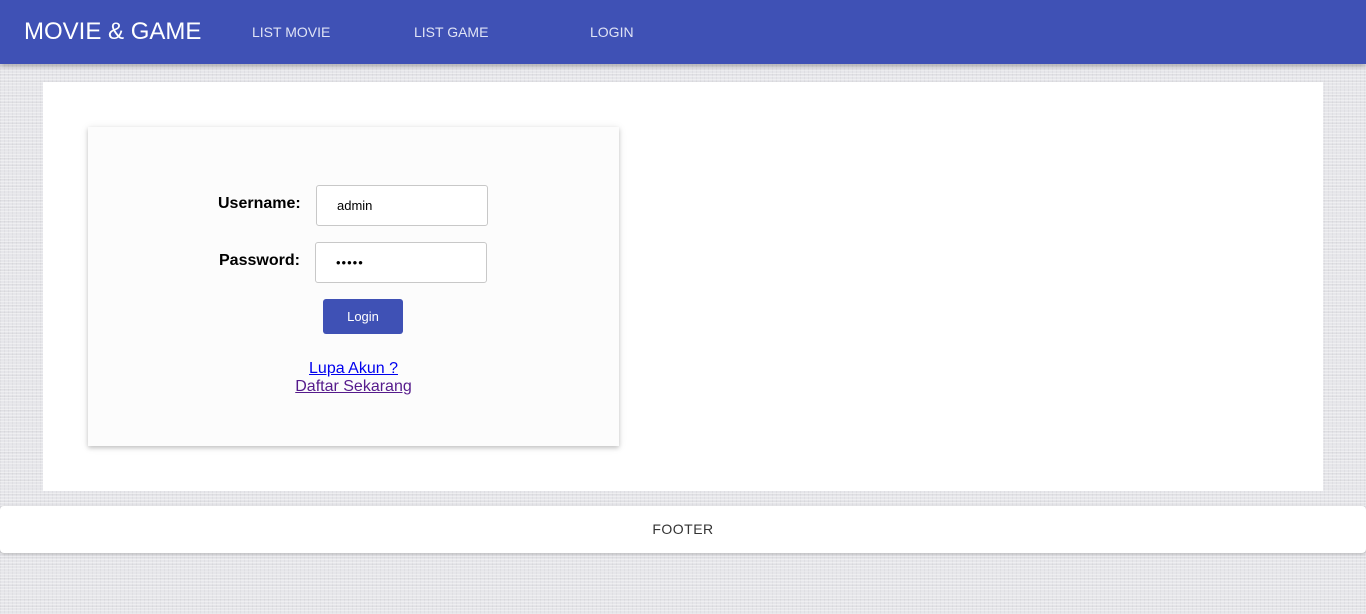 This screenshot has height=614, width=1366. Describe the element at coordinates (353, 387) in the screenshot. I see `register-link: Daftar Sekarang` at that location.